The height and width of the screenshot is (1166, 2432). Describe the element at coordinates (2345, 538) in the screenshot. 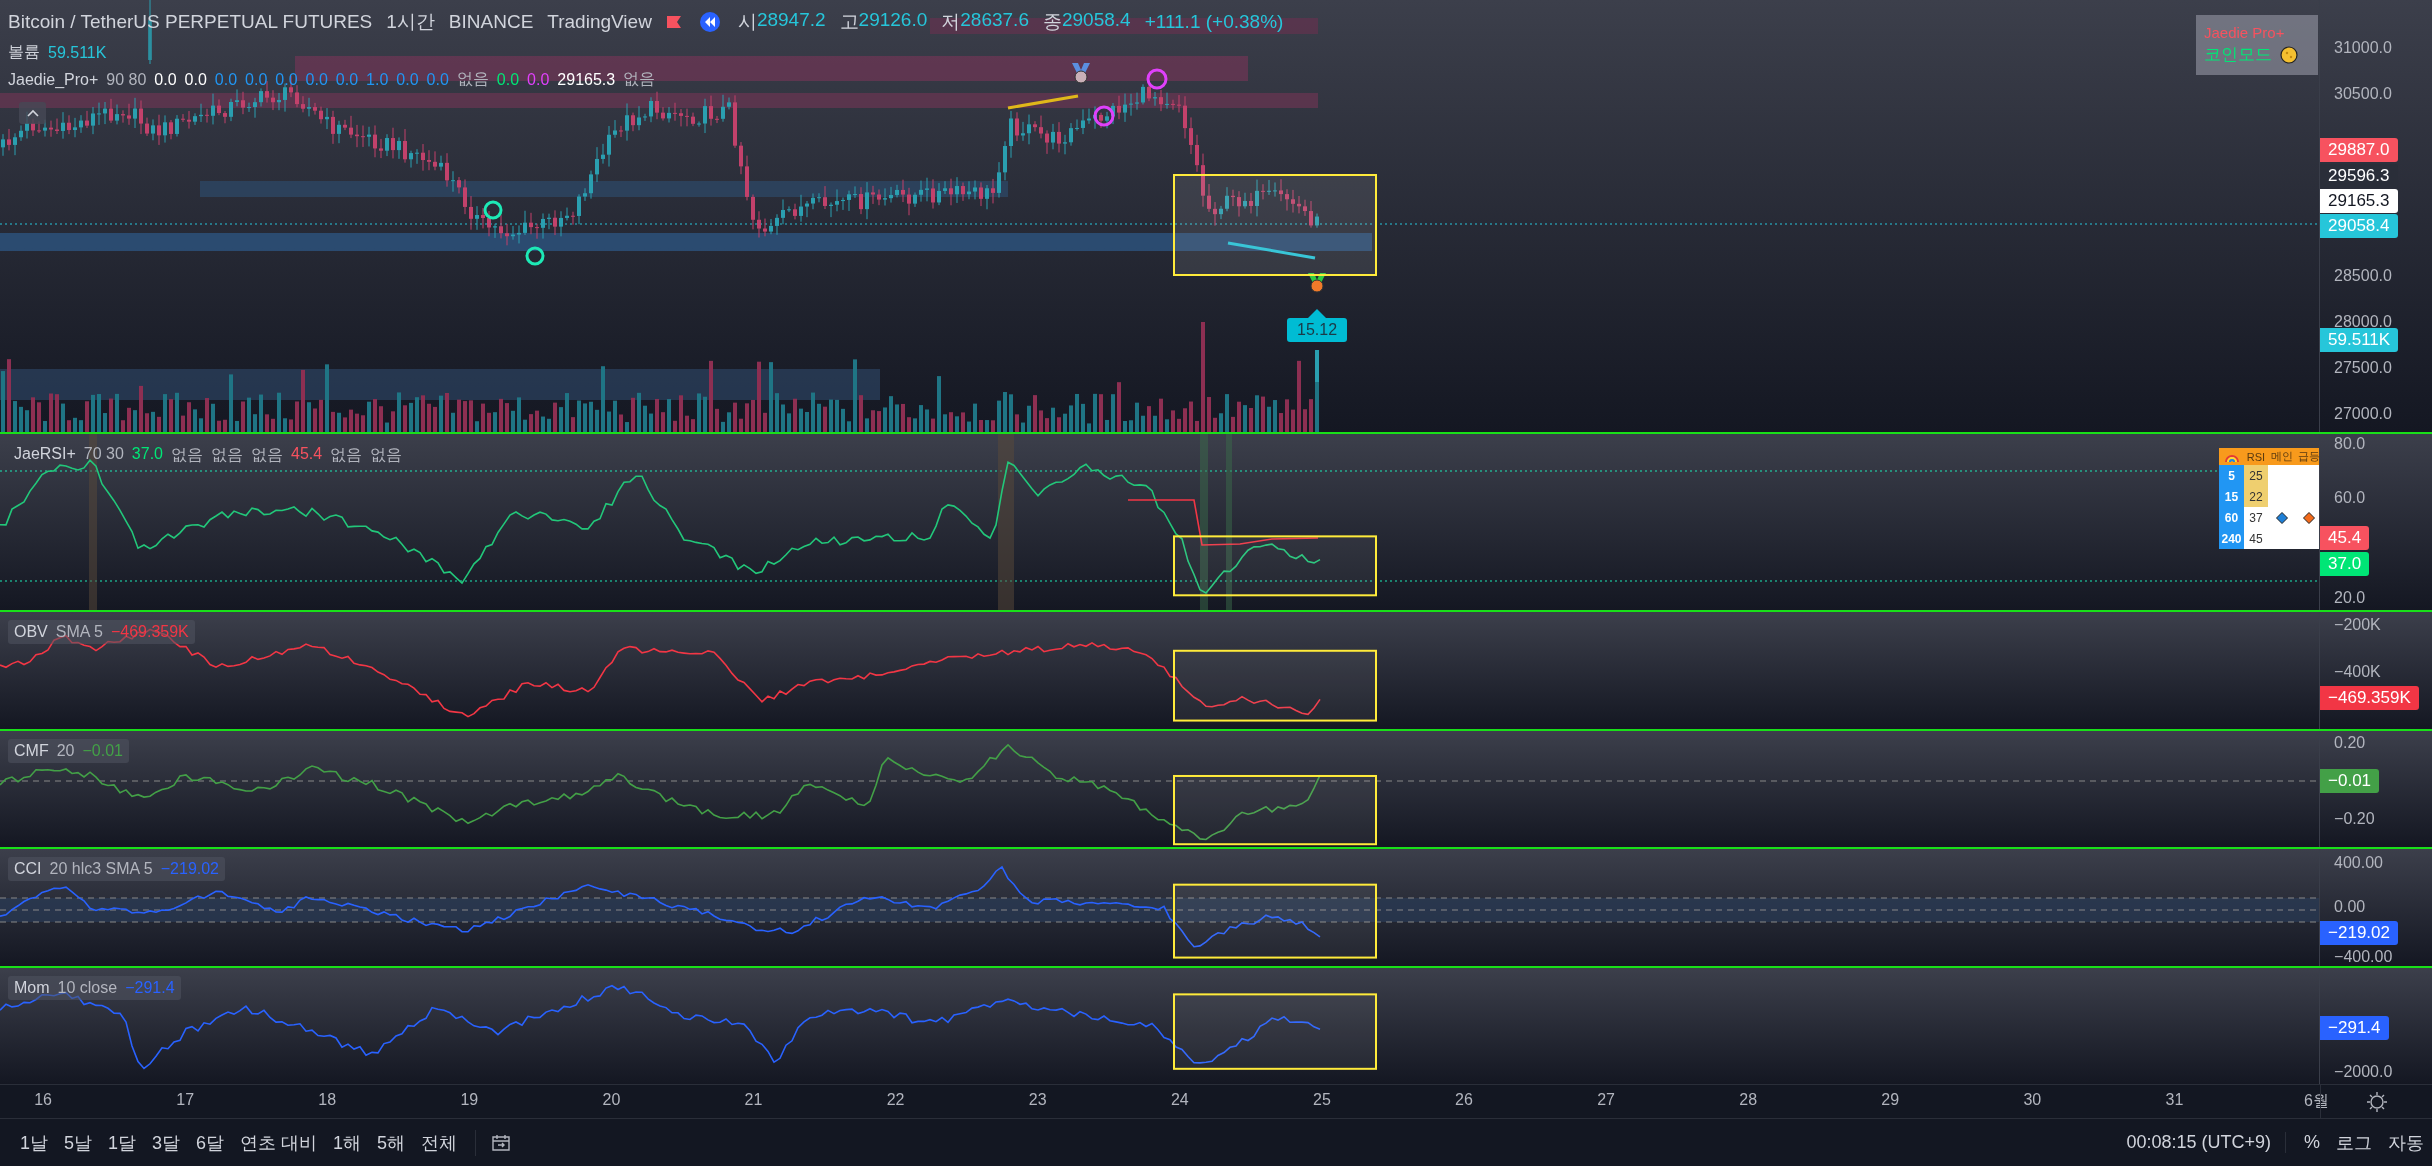

I see `price-tag: 45.4` at that location.